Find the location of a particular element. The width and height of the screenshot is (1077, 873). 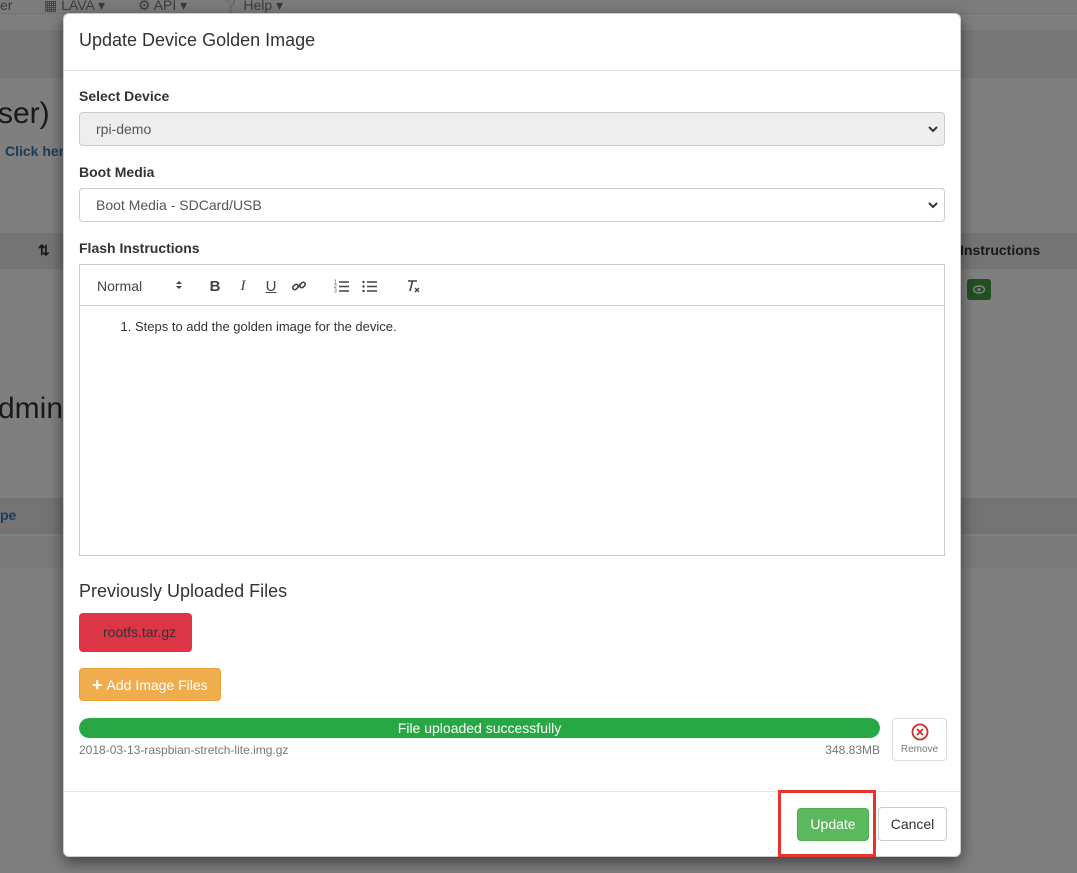

add-image-files-button: + Add Image Files is located at coordinates (150, 684).